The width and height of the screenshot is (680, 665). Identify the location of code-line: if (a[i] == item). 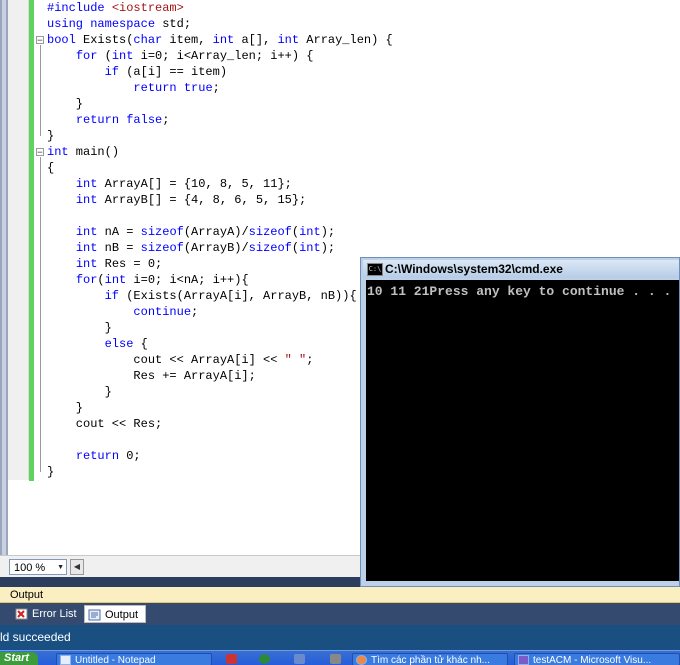
(220, 72).